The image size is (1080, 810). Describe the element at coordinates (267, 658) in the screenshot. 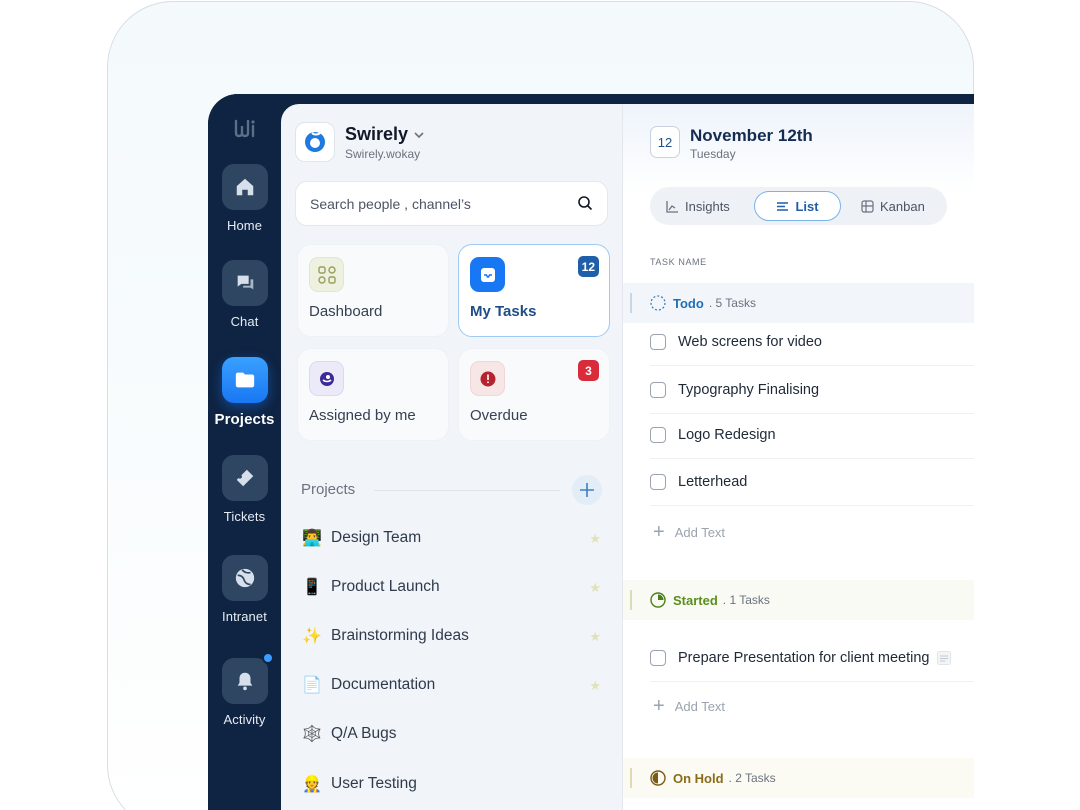

I see `notification-dot` at that location.